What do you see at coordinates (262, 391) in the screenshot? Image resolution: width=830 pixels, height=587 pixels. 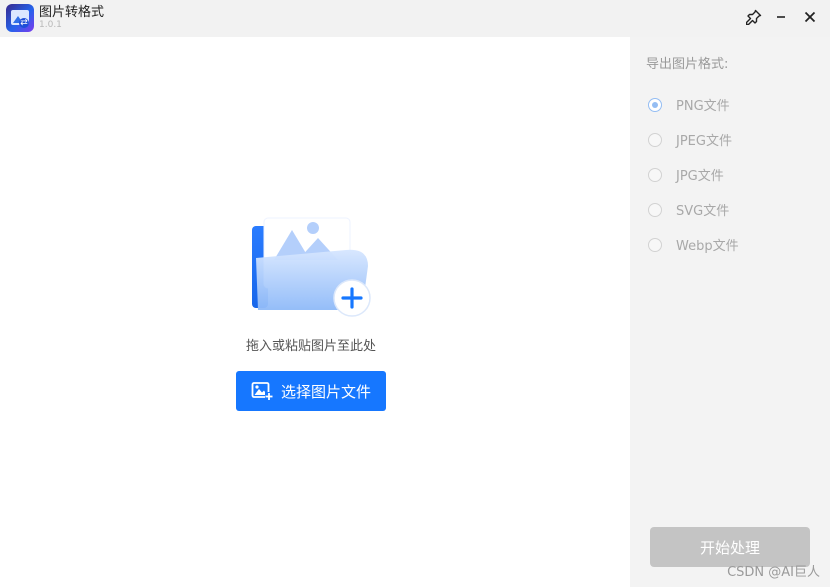 I see `add-image-icon` at bounding box center [262, 391].